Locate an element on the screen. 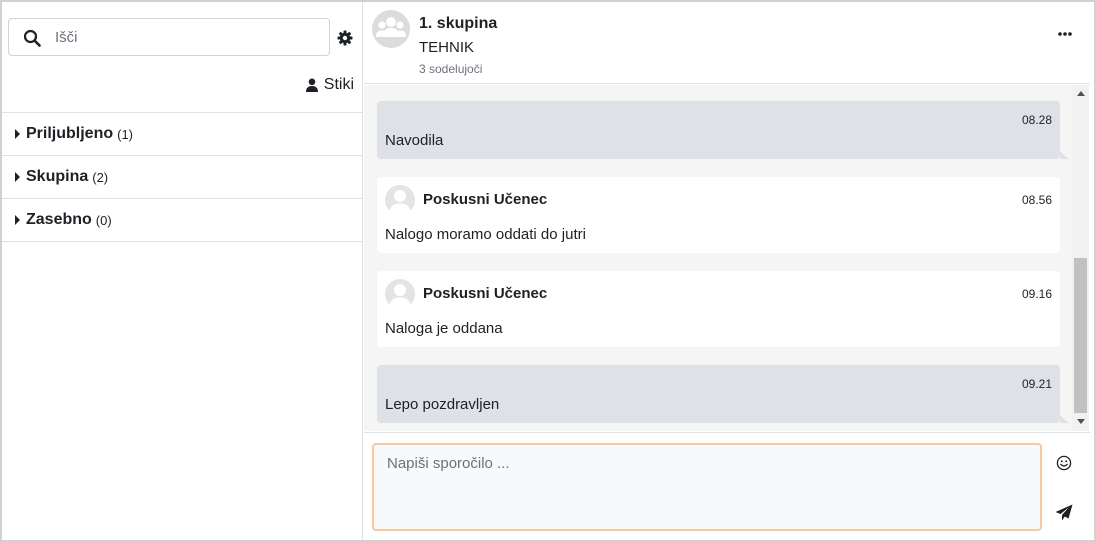 This screenshot has height=542, width=1096. section-name: Skupina is located at coordinates (57, 176).